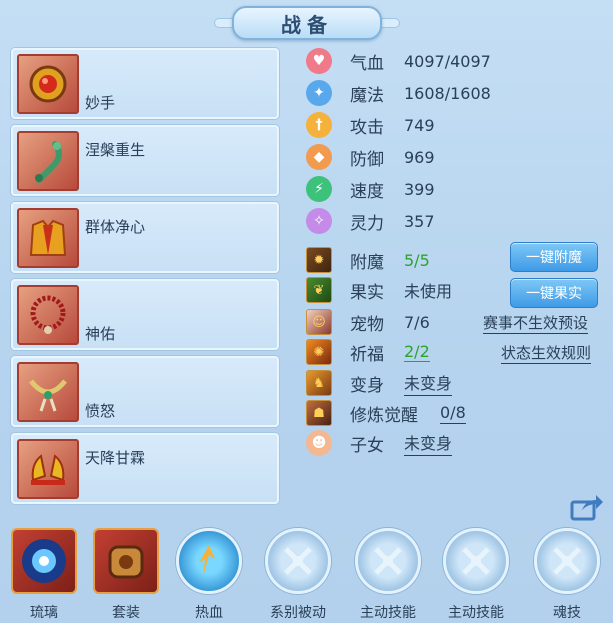 This screenshot has height=623, width=613. I want to click on fruit-row: ❦ 果实 未使用, so click(379, 290).